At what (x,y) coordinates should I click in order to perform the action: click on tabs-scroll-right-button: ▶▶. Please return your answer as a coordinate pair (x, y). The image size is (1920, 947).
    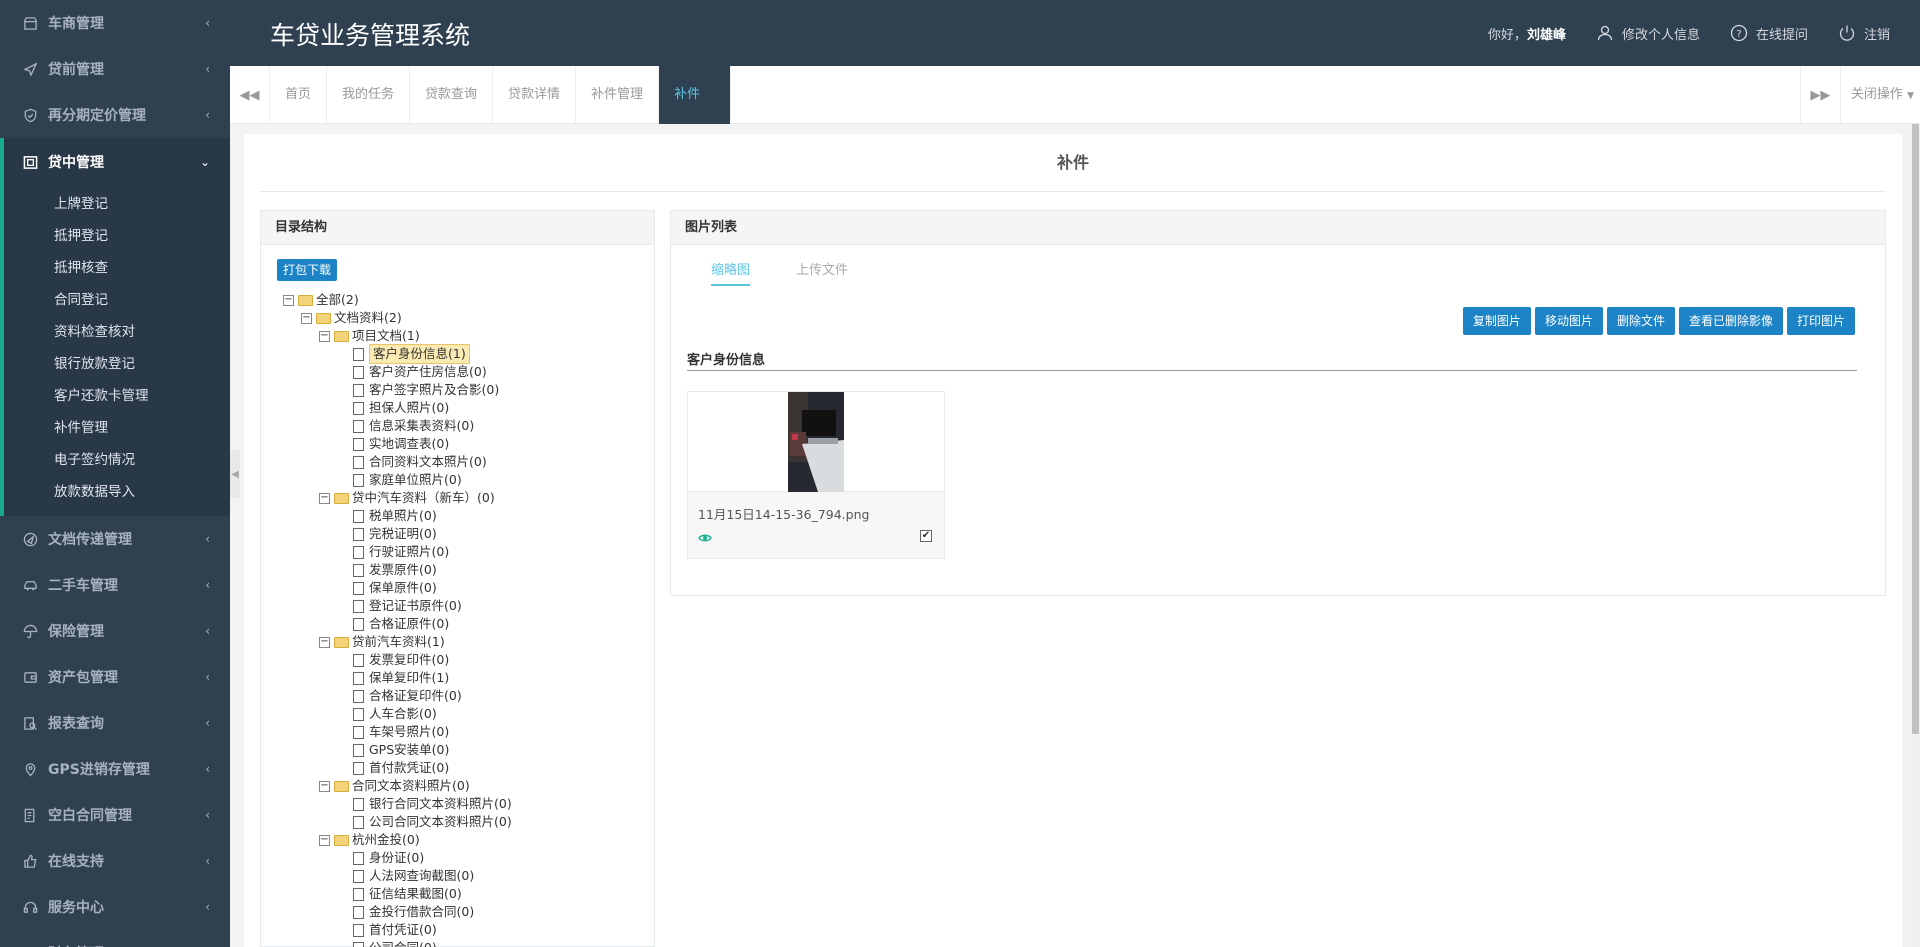
    Looking at the image, I should click on (1819, 95).